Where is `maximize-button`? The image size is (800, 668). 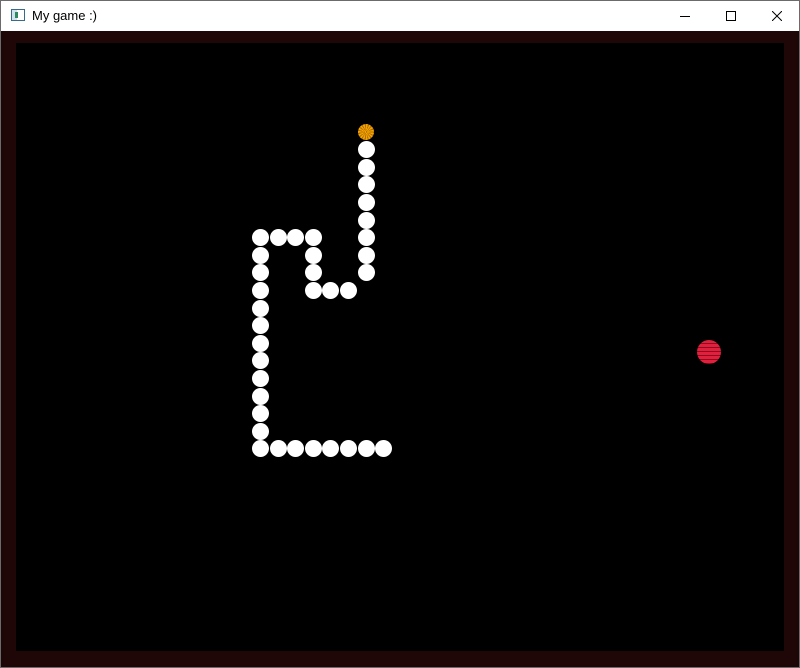 maximize-button is located at coordinates (731, 16).